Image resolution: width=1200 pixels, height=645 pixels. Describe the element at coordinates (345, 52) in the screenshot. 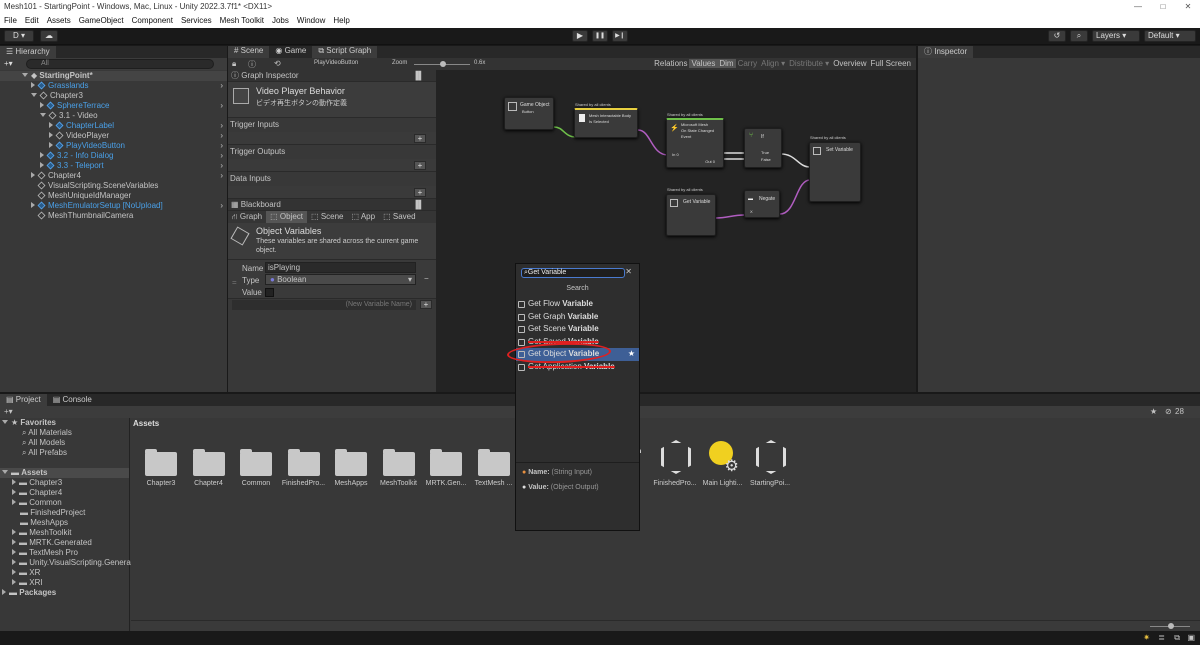

I see `tab-script-graph: ⧉ Script Graph` at that location.